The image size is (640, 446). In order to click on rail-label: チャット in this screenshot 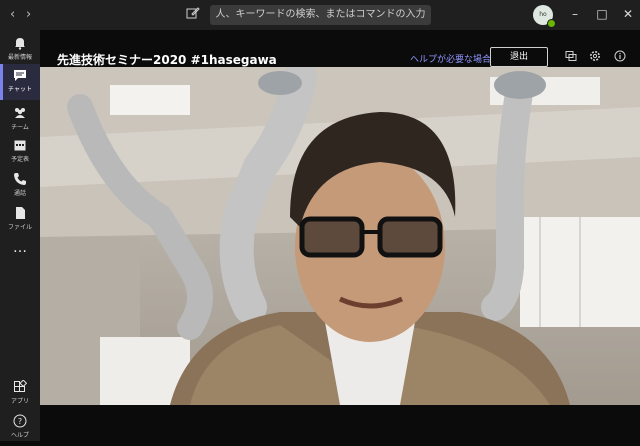, I will do `click(20, 89)`.